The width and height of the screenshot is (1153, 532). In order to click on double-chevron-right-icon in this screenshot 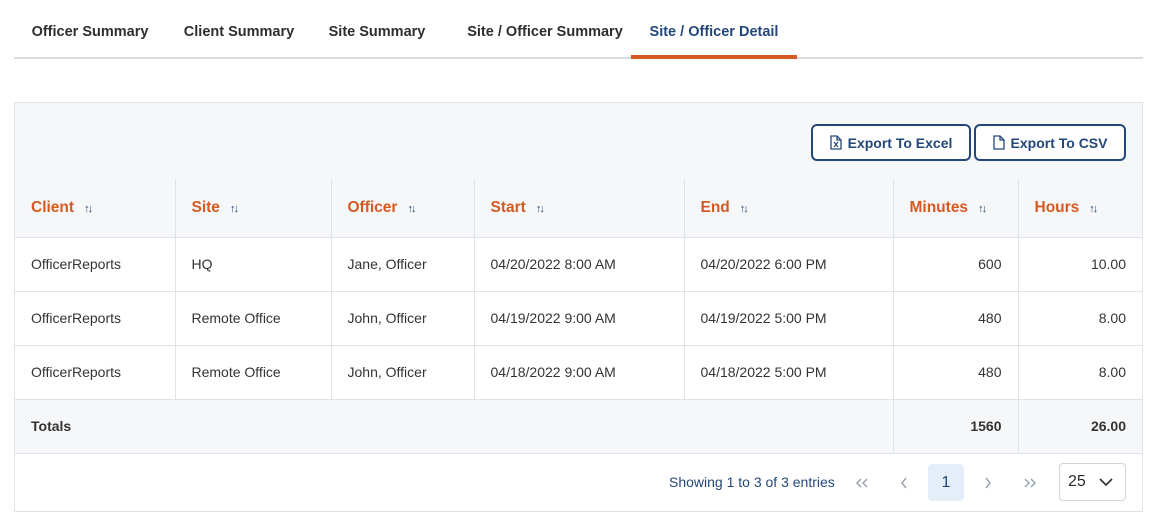, I will do `click(1030, 482)`.